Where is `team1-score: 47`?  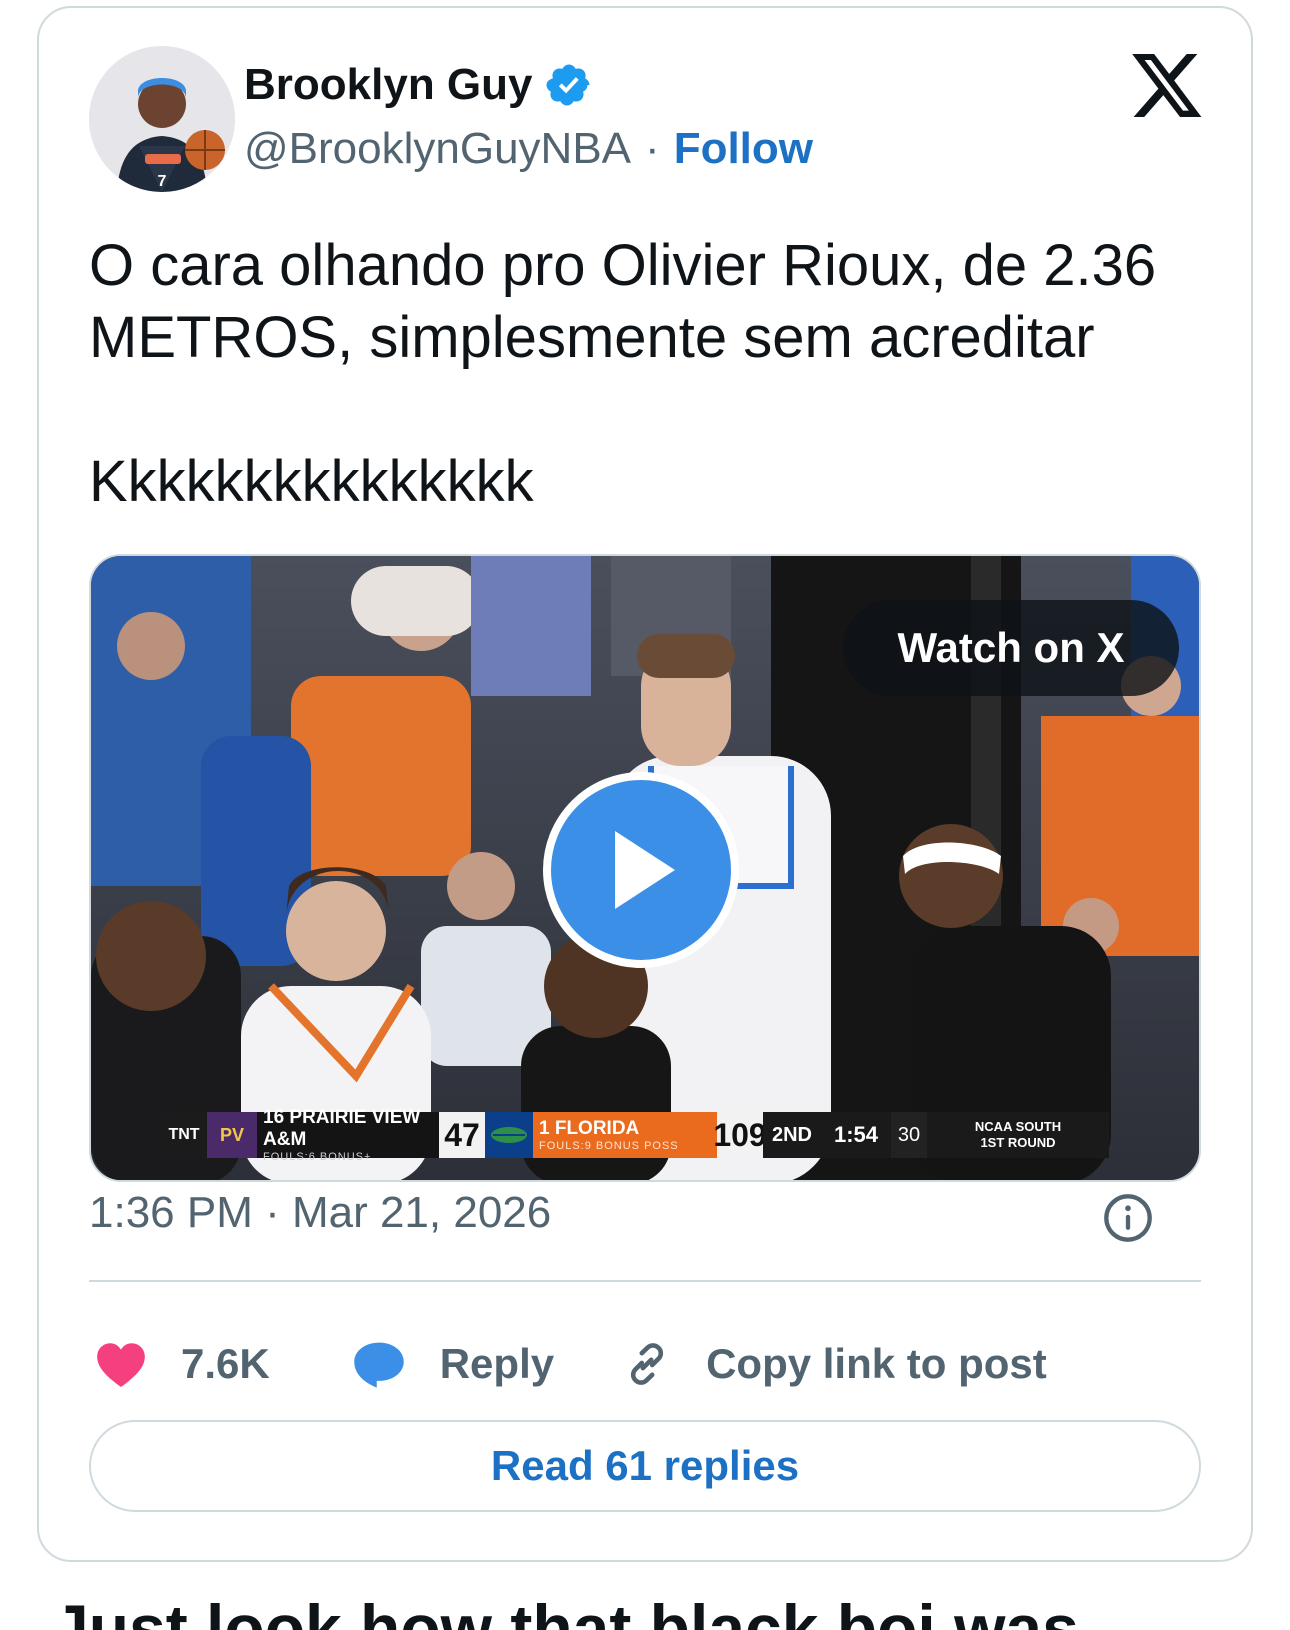 team1-score: 47 is located at coordinates (462, 1135).